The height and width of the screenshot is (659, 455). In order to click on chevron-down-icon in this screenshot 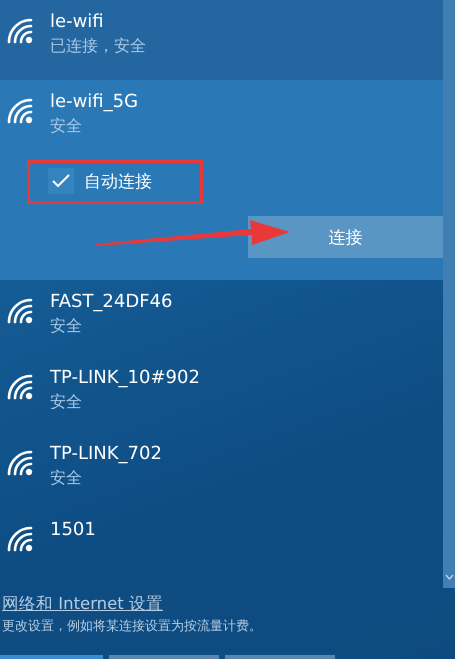, I will do `click(449, 577)`.